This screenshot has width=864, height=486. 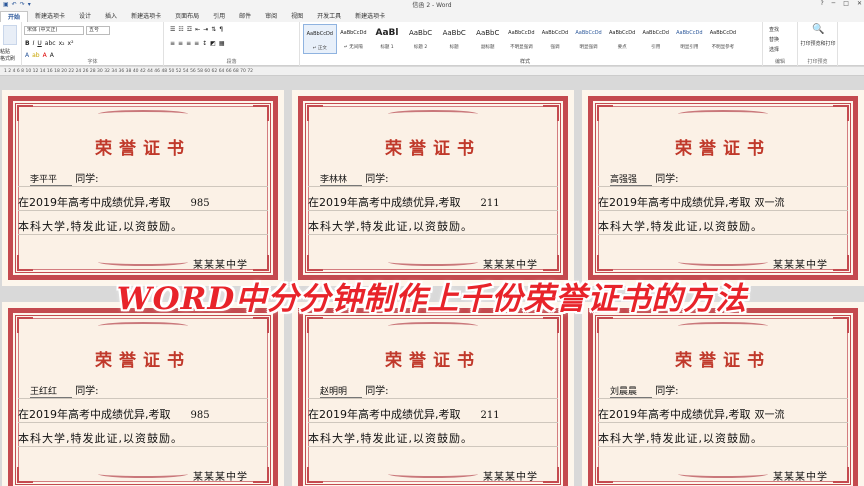 I want to click on decrease-indent-icon: ⇤, so click(x=197, y=29).